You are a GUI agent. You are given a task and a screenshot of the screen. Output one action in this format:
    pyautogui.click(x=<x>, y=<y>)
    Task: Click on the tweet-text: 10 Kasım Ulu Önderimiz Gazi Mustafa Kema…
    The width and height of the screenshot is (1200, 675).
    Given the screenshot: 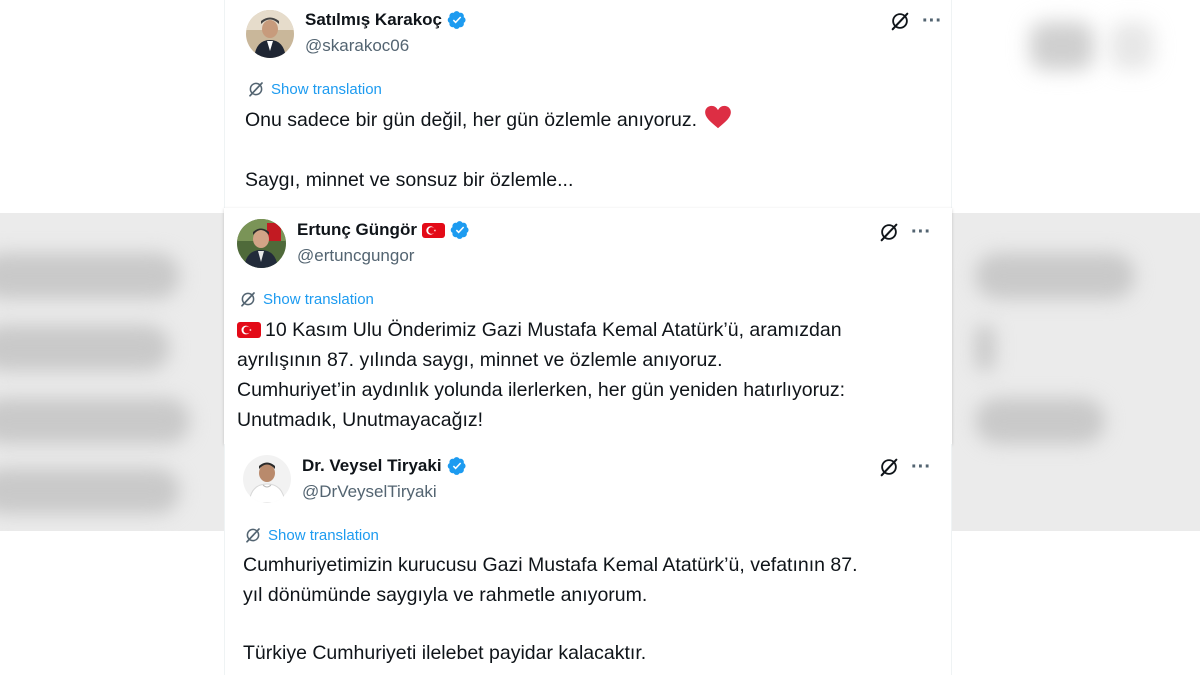 What is the action you would take?
    pyautogui.click(x=553, y=330)
    